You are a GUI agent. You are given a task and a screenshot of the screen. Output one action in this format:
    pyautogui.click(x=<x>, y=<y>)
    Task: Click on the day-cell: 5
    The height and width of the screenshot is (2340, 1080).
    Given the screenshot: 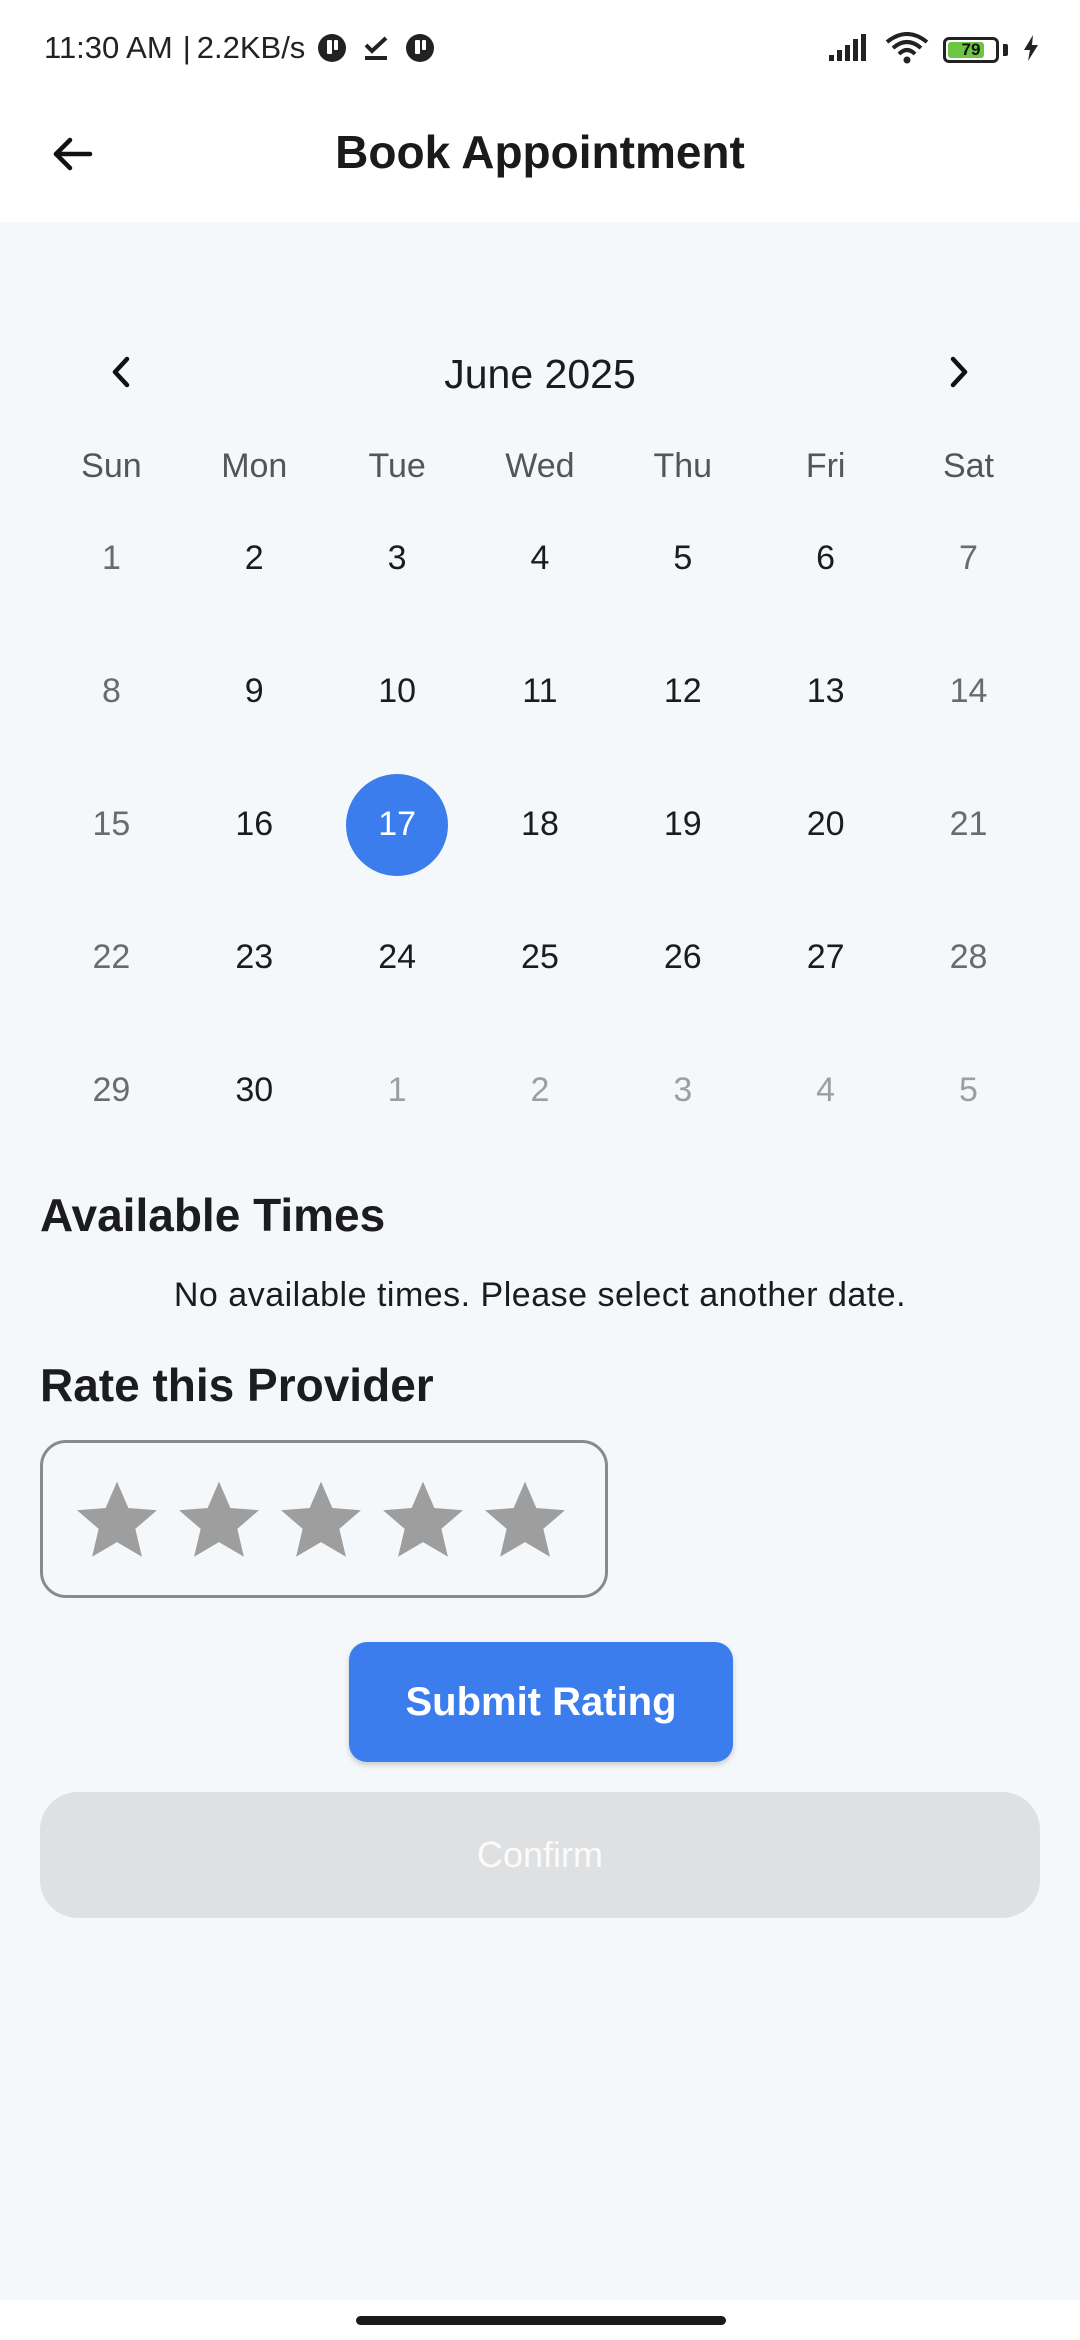 What is the action you would take?
    pyautogui.click(x=682, y=558)
    